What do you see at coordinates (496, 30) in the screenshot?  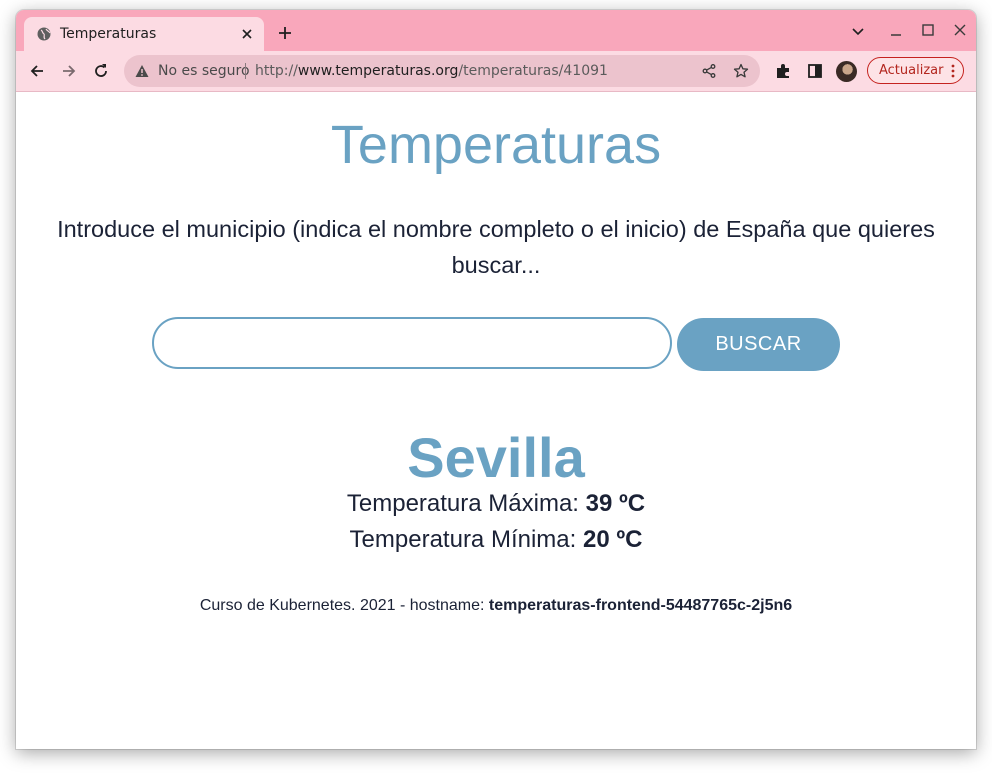 I see `tab-strip: Temperaturas` at bounding box center [496, 30].